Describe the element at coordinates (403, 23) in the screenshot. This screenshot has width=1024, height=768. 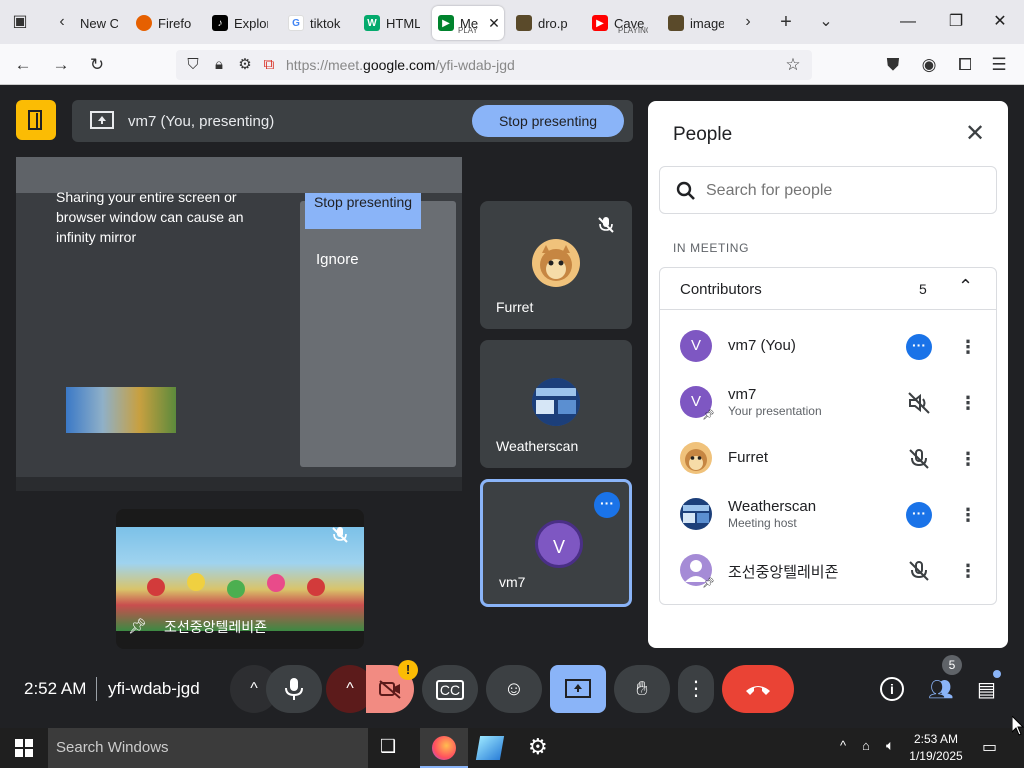
I see `tab-label: HTML` at that location.